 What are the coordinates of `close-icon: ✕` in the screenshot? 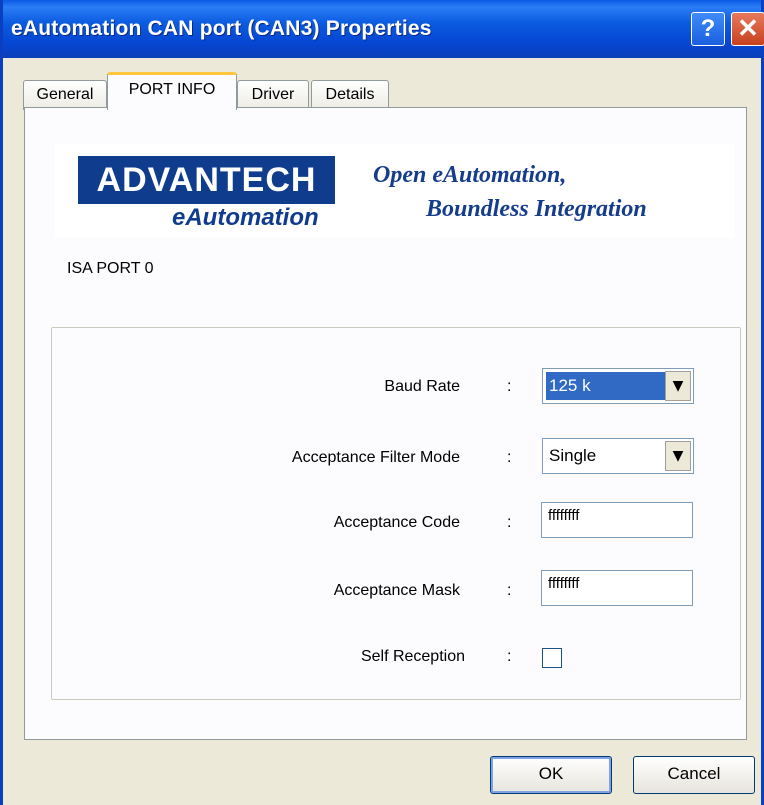 It's located at (747, 29).